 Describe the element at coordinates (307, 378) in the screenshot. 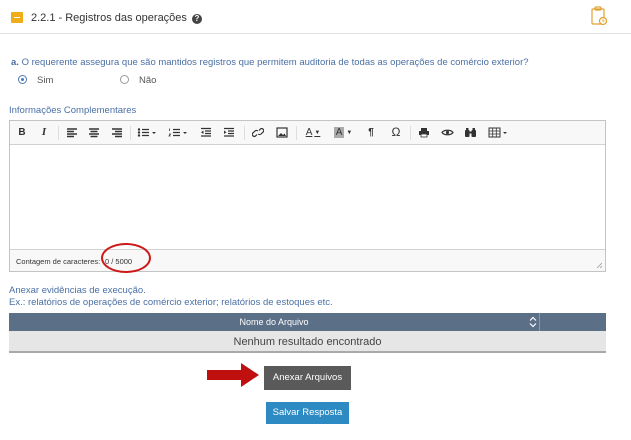

I see `attach-files-button: Anexar Arquivos` at that location.